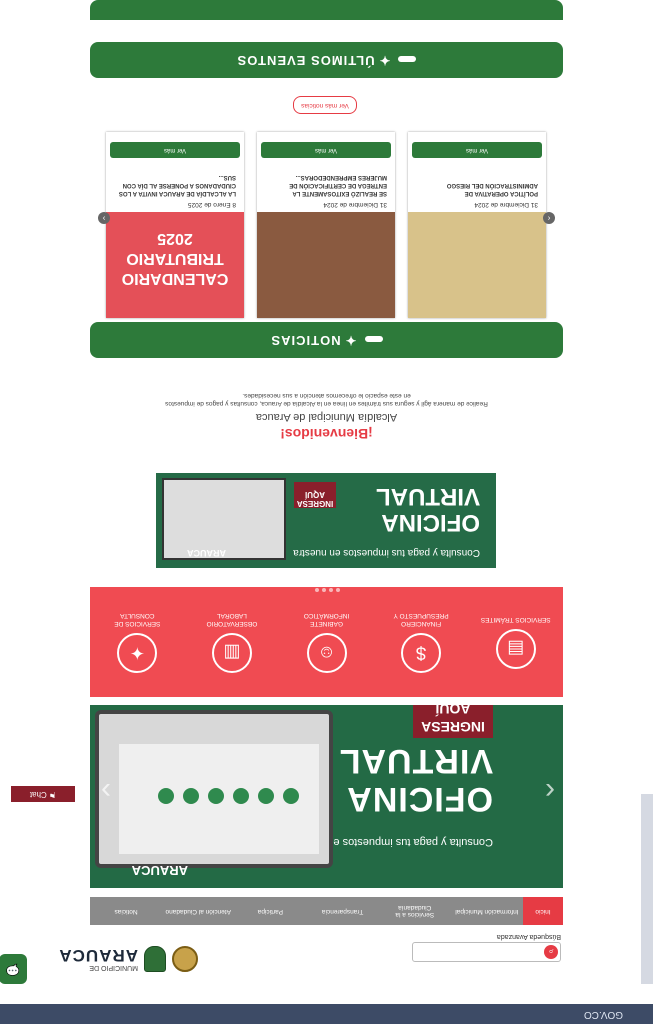 The height and width of the screenshot is (1024, 653). I want to click on banner-brand: ARAUCA, so click(206, 553).